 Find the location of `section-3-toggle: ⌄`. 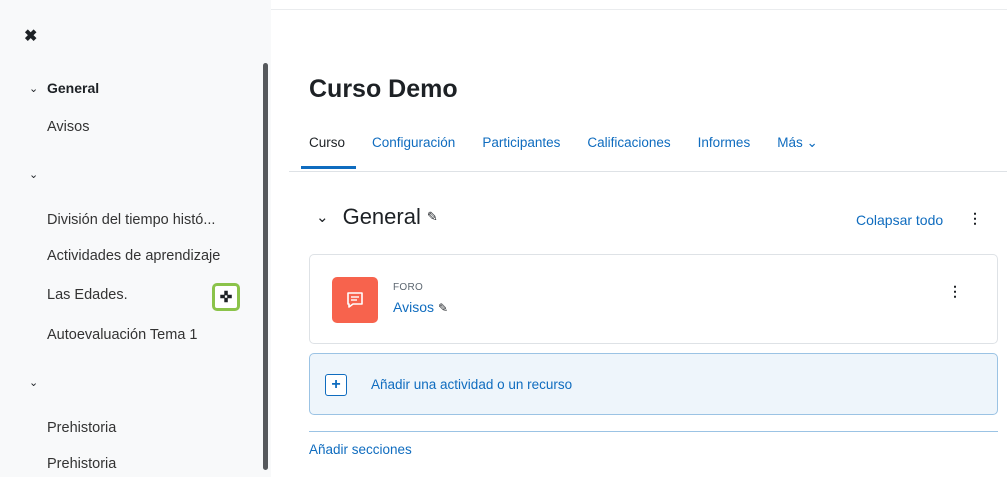

section-3-toggle: ⌄ is located at coordinates (36, 382).